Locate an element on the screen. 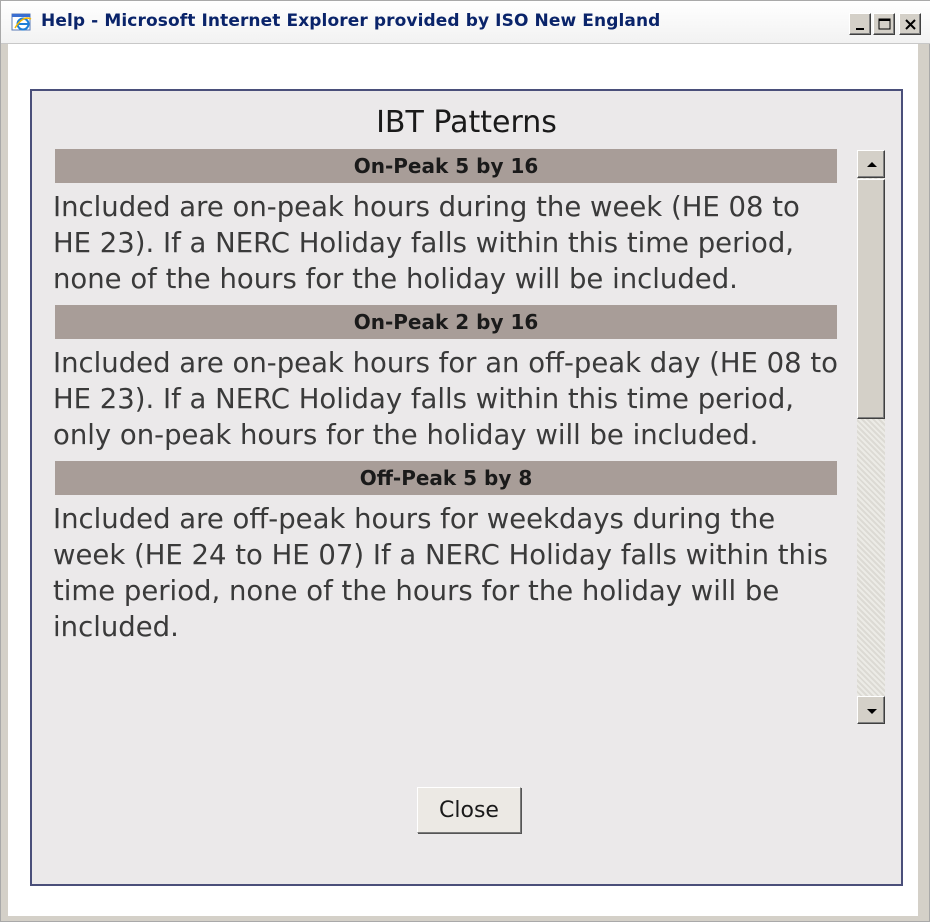 The image size is (930, 922). scroll-up-arrow-icon is located at coordinates (872, 164).